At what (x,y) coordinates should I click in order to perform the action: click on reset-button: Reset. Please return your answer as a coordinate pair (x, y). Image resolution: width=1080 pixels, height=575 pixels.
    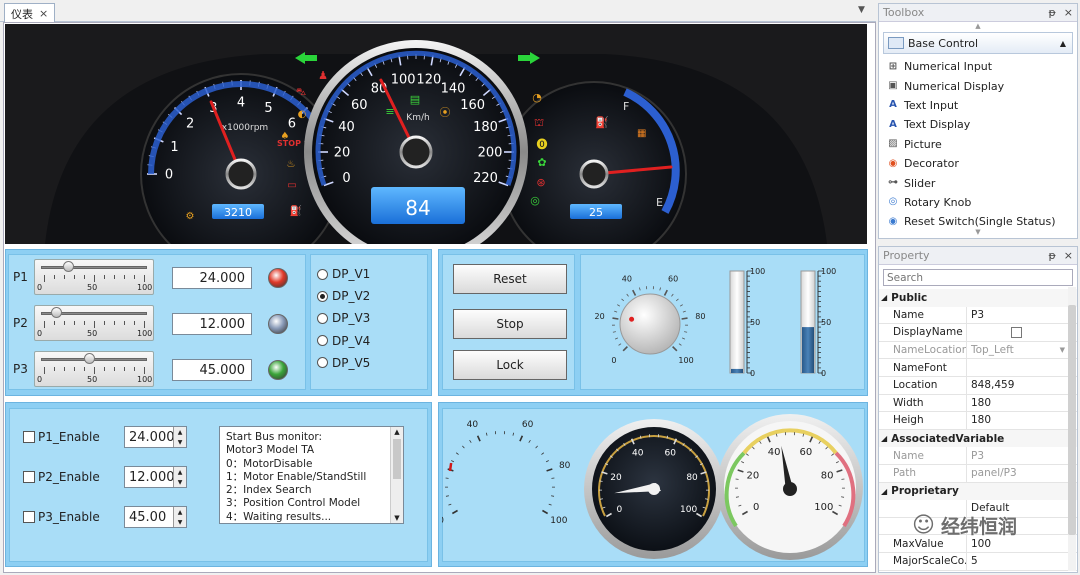
    Looking at the image, I should click on (510, 279).